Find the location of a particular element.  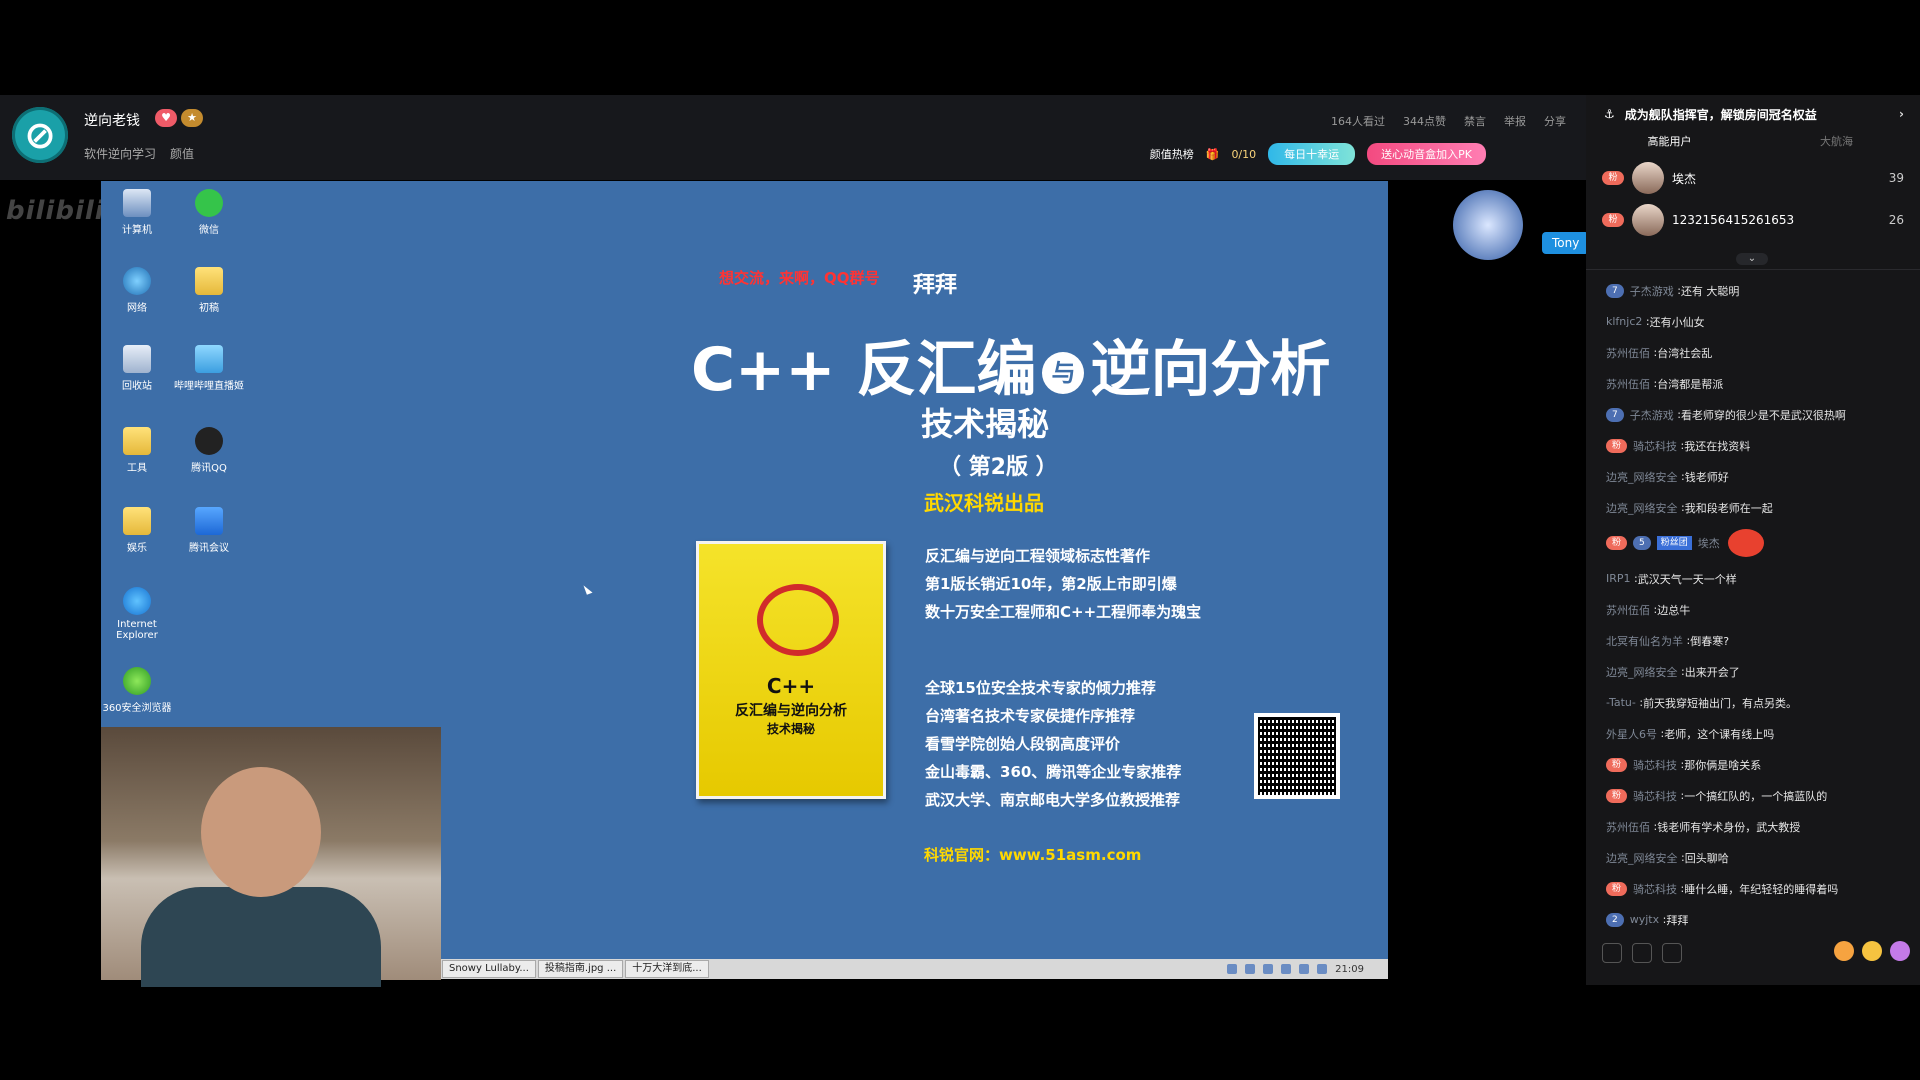

heat-rank-button: 颜值热榜 is located at coordinates (1172, 154).